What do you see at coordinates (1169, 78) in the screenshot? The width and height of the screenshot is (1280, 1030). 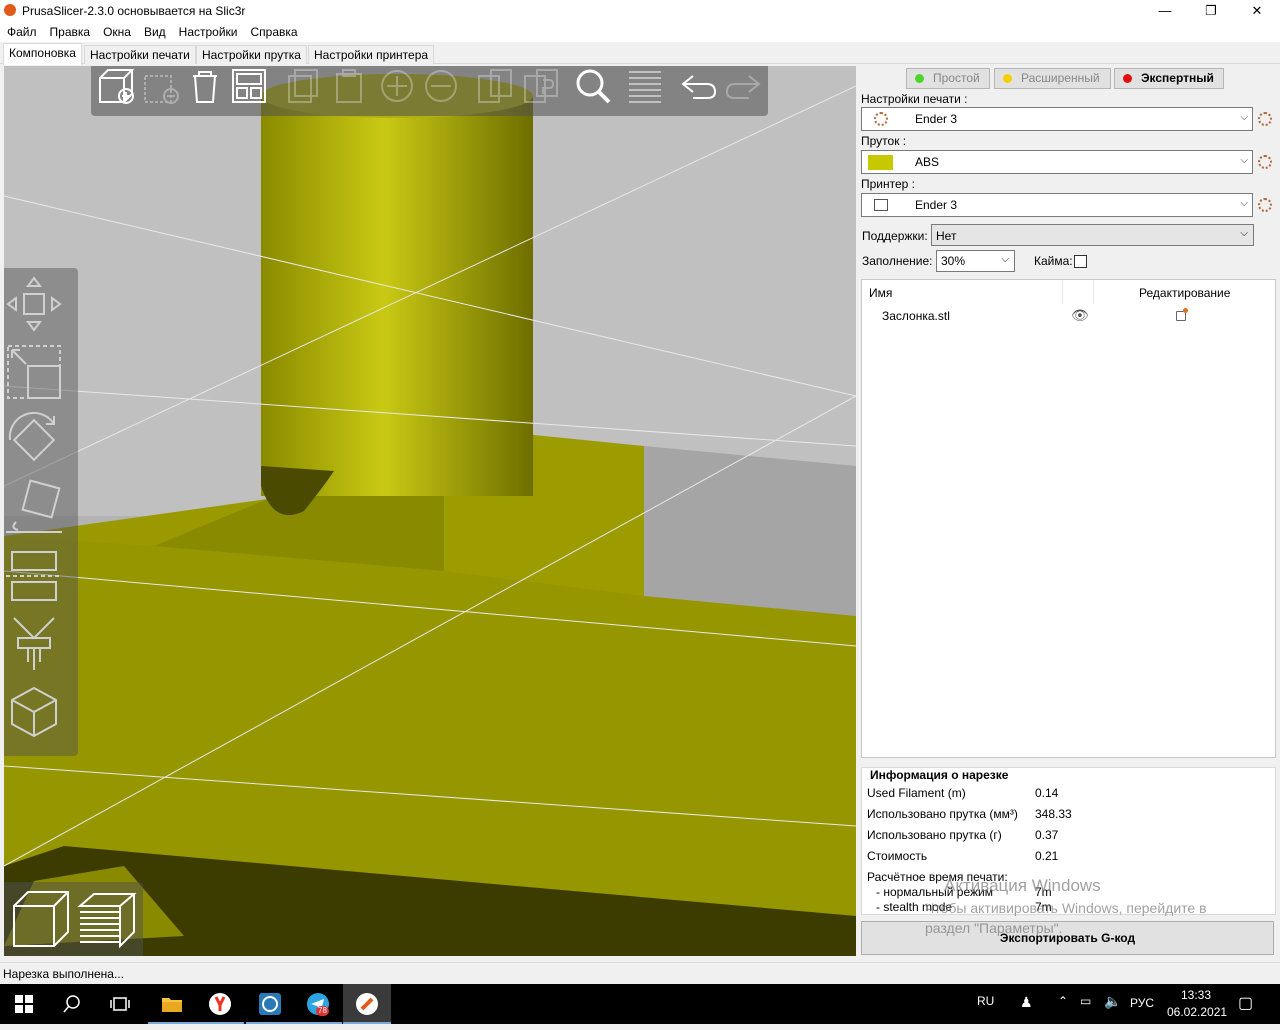 I see `mode-expert-button: Экспертный` at bounding box center [1169, 78].